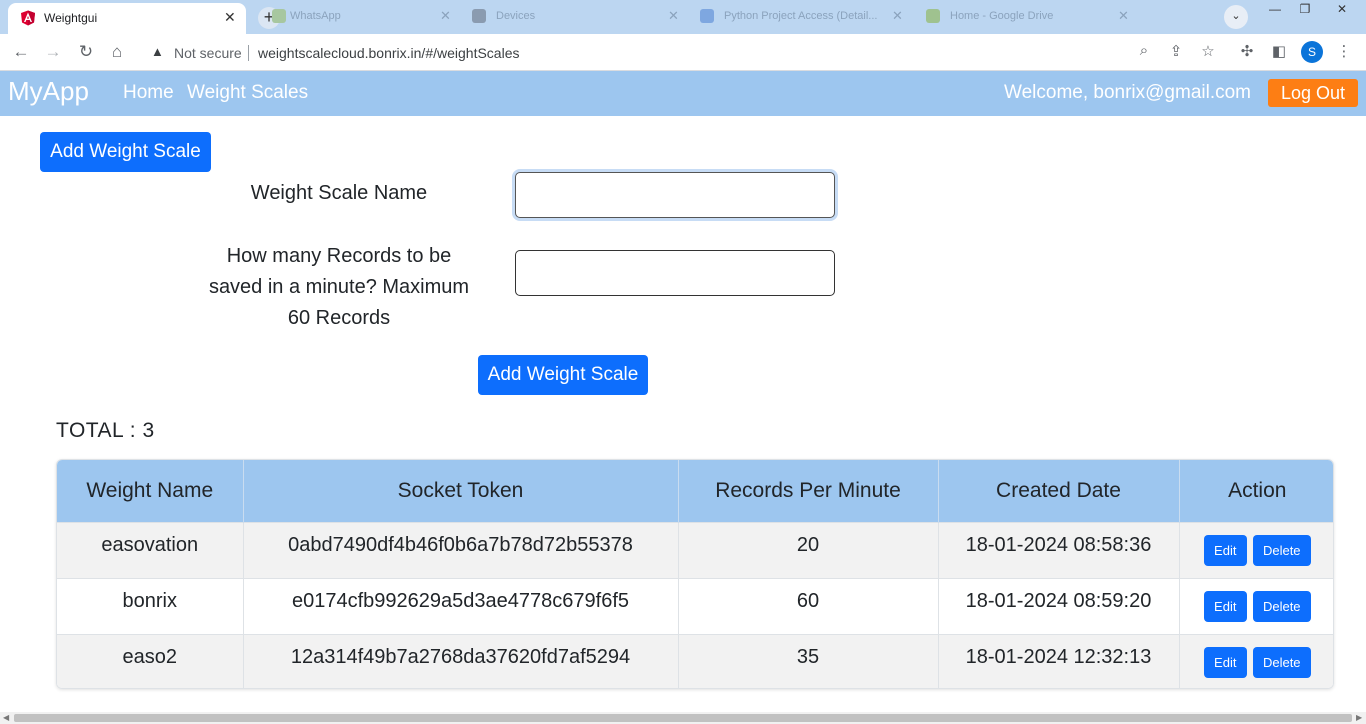  I want to click on welcome-text: Welcome, bonrix@gmail.com, so click(1128, 92).